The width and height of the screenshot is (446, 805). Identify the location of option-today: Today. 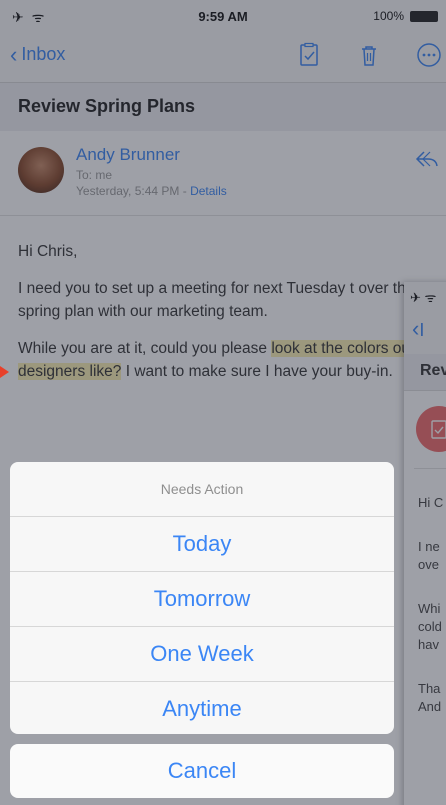
(202, 544).